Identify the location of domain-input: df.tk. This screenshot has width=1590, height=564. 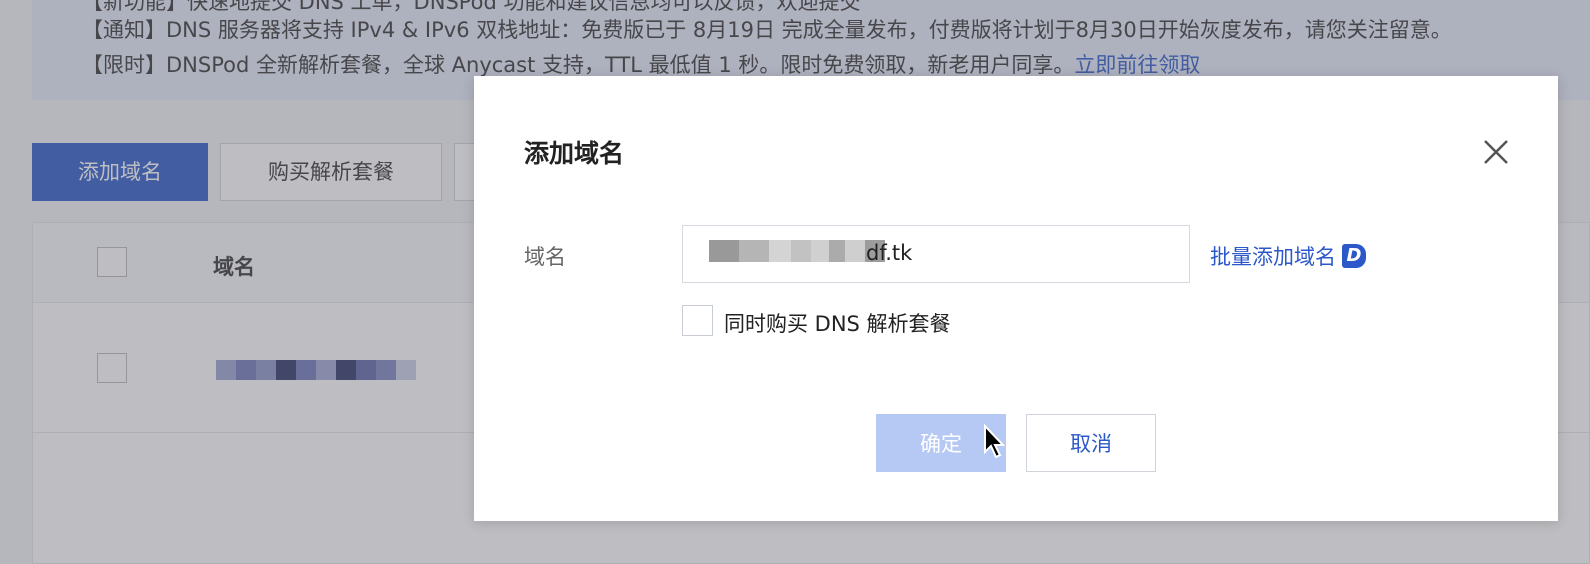
(936, 254).